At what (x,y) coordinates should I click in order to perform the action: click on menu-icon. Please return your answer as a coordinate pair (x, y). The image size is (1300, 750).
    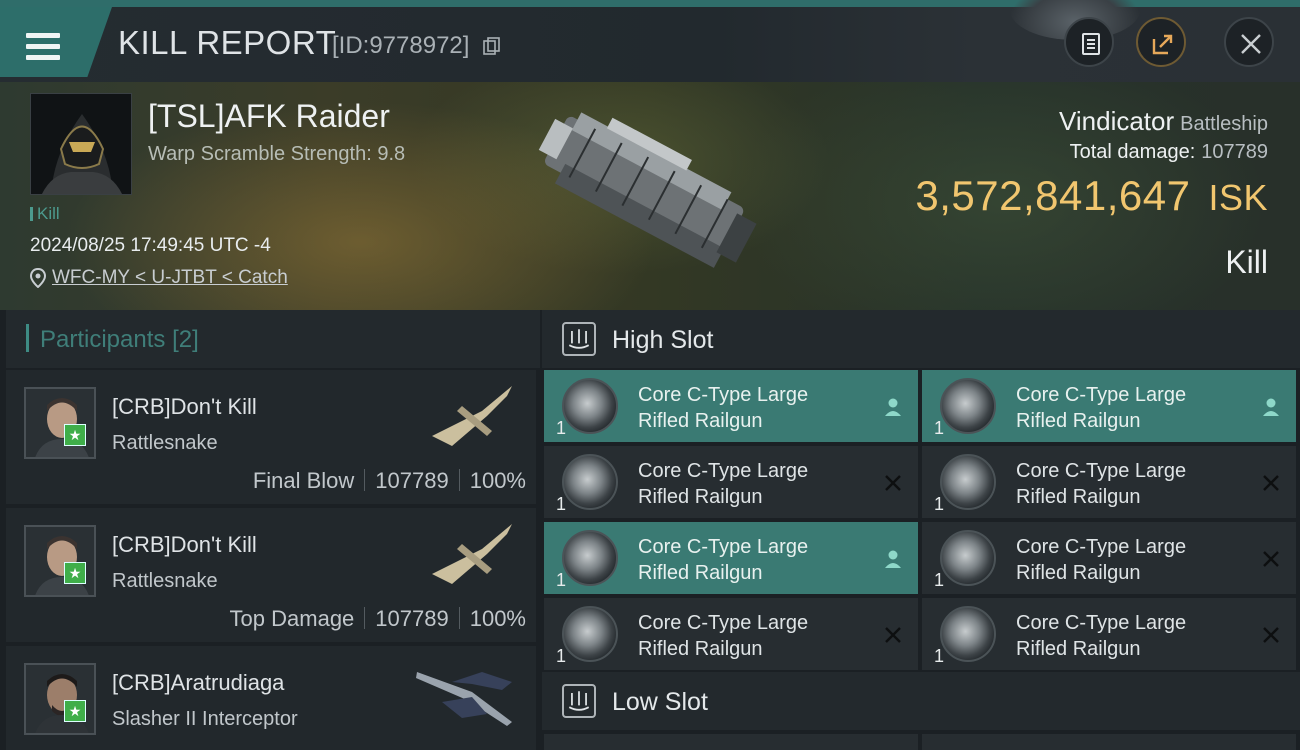
    Looking at the image, I should click on (44, 47).